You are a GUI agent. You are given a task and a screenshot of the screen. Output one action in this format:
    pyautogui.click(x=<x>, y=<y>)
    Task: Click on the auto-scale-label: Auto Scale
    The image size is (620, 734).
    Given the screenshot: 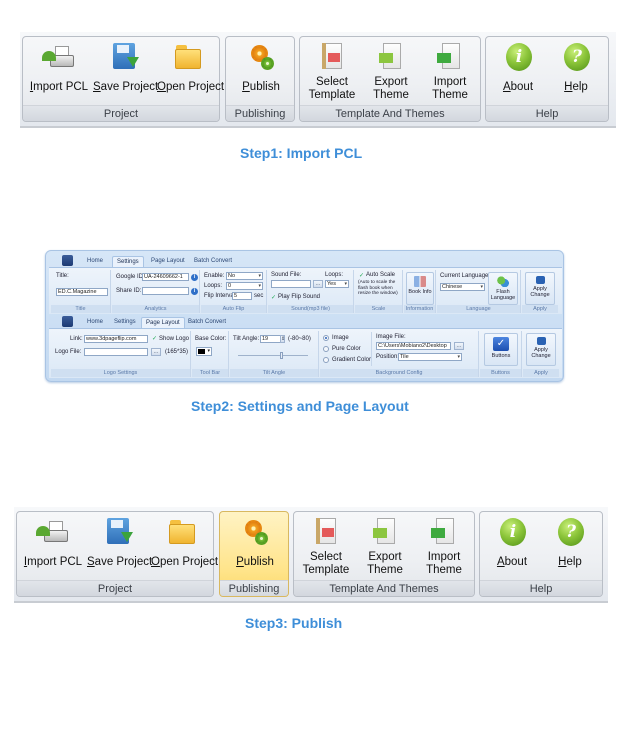 What is the action you would take?
    pyautogui.click(x=381, y=275)
    